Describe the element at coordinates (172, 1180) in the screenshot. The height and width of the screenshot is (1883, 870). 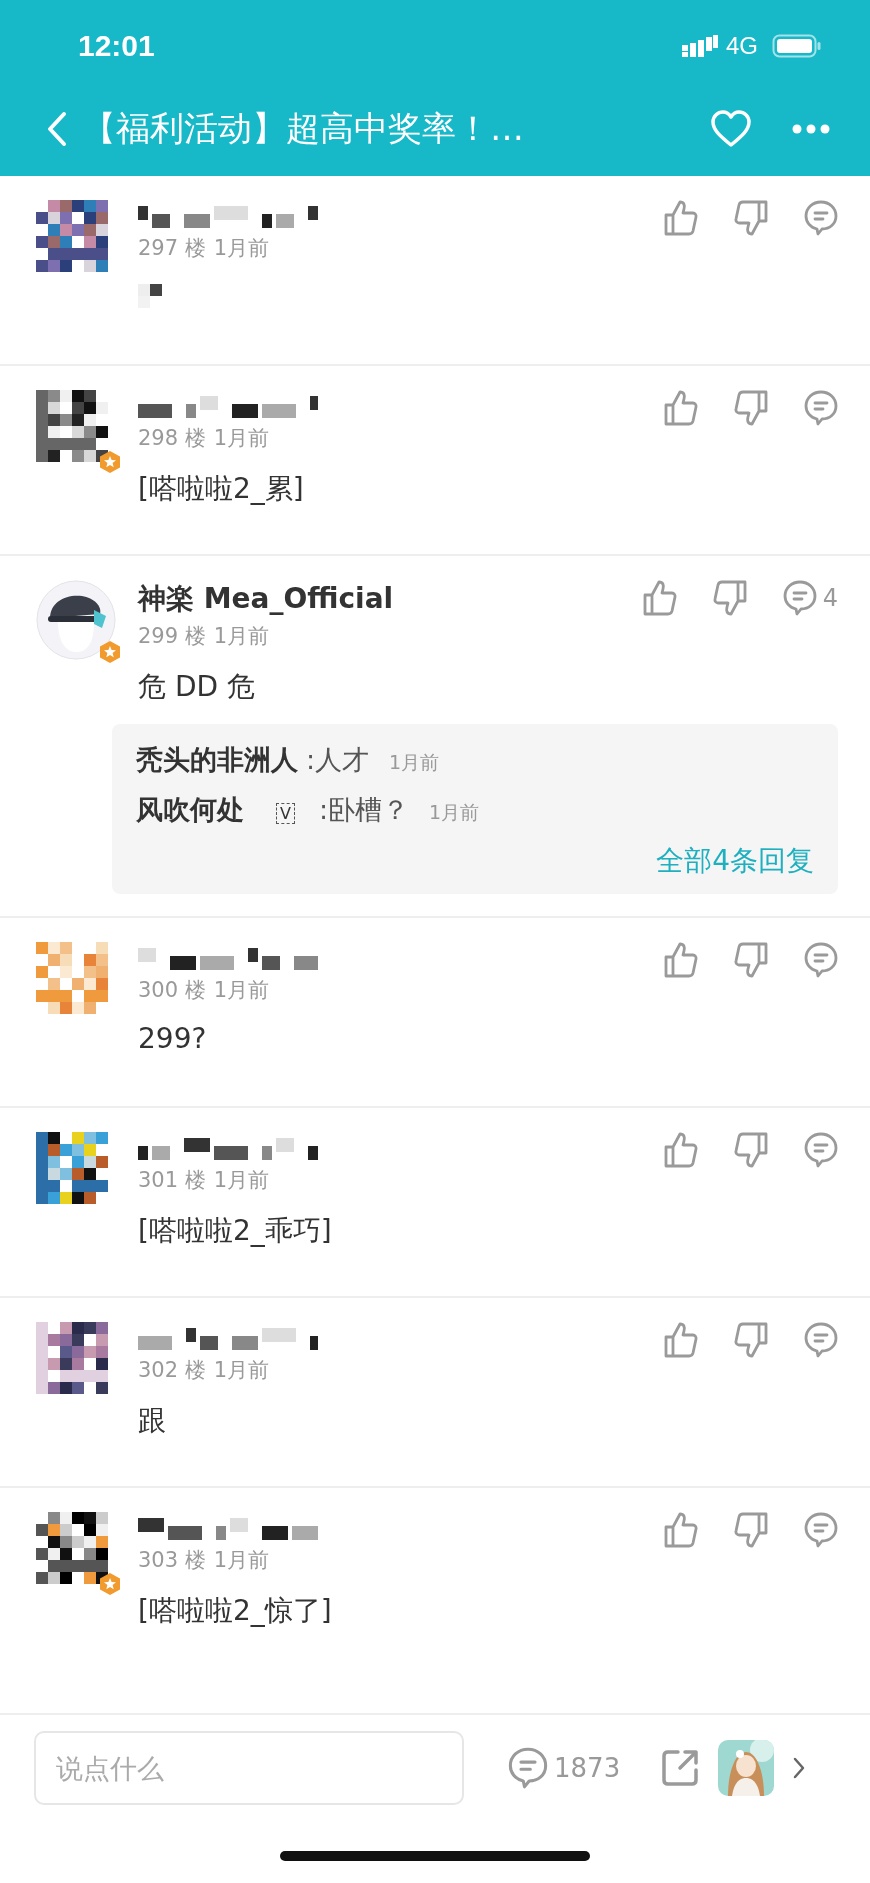
I see `floor-number: 301 楼` at that location.